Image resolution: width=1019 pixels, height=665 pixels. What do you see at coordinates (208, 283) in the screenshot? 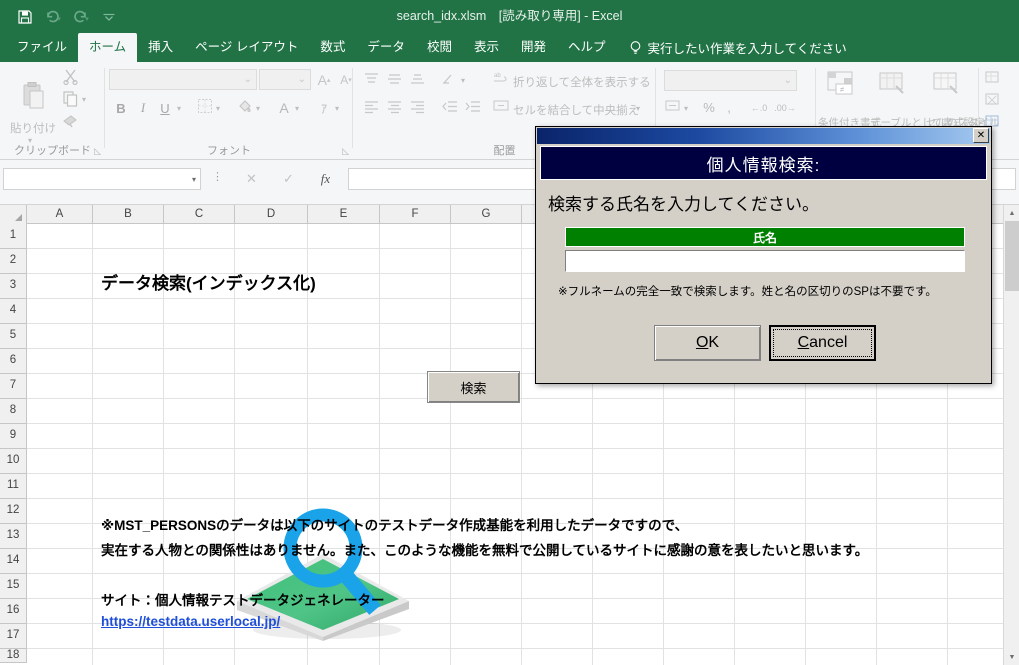
I see `sheet-title: データ検索(インデックス化)` at bounding box center [208, 283].